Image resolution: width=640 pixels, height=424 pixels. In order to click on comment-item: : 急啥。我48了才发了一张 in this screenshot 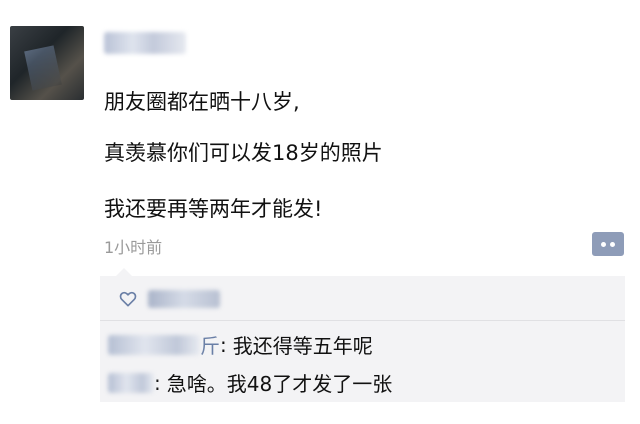, I will do `click(250, 382)`.